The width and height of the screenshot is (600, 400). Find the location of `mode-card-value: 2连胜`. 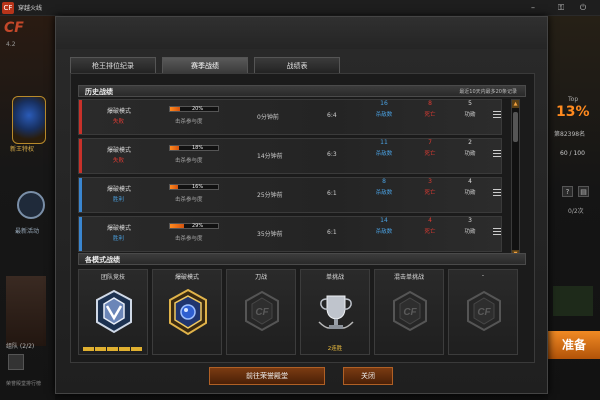

mode-card-value: 2连胜 is located at coordinates (335, 349).